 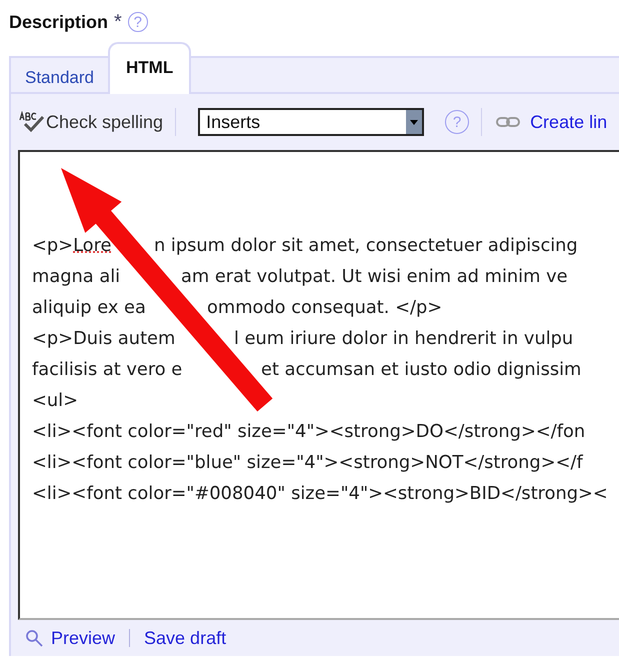 What do you see at coordinates (32, 122) in the screenshot?
I see `spellcheck-icon` at bounding box center [32, 122].